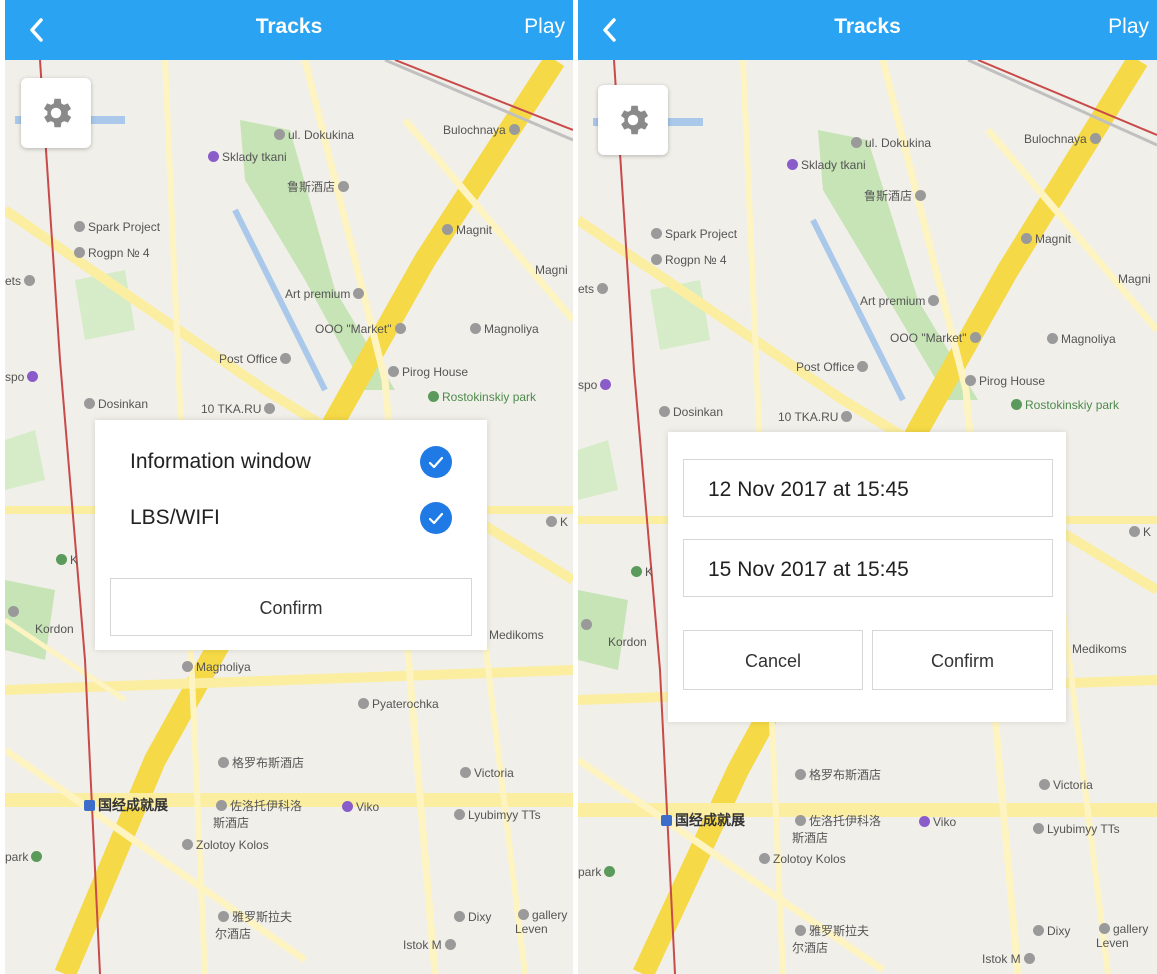  I want to click on map-label: park, so click(598, 872).